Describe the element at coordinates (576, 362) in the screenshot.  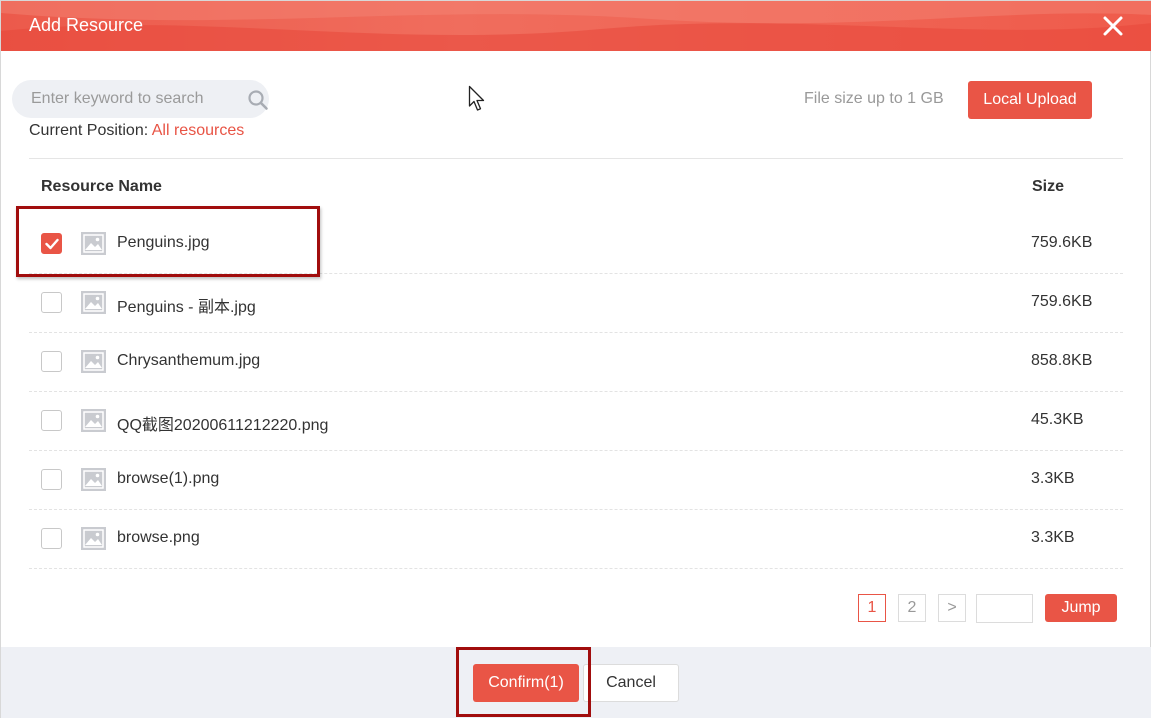
I see `table-row: Chrysanthemum.jpg 858.8KB` at that location.